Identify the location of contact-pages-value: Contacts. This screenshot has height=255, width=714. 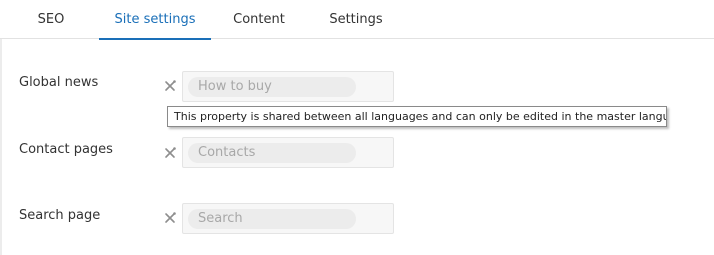
(272, 153).